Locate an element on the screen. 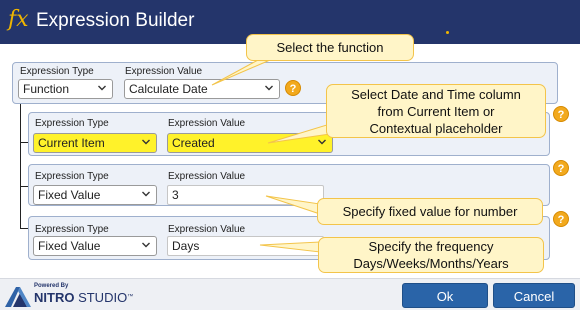 The width and height of the screenshot is (580, 310). expression-value-input: Days is located at coordinates (245, 246).